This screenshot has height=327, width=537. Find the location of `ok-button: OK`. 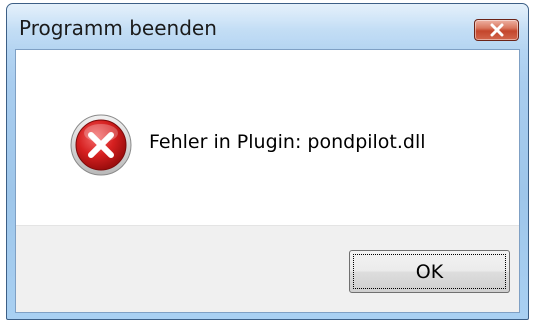

ok-button: OK is located at coordinates (429, 271).